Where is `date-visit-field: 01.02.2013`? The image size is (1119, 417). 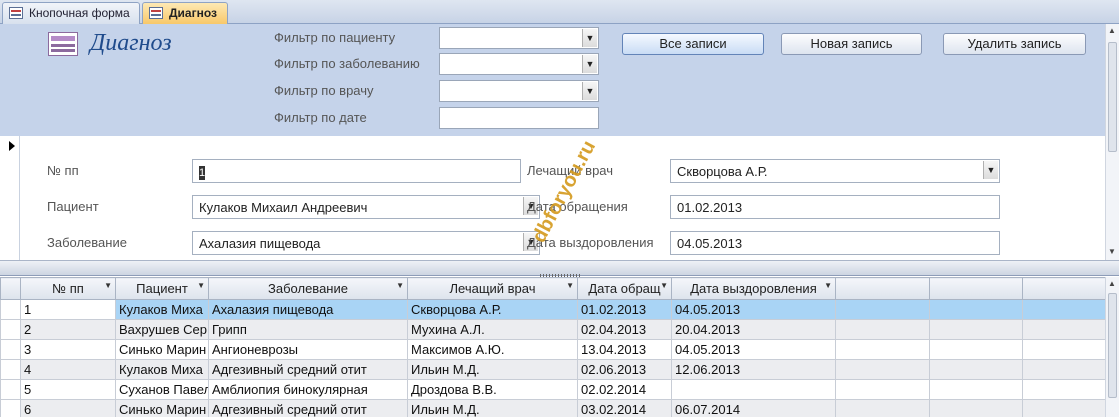 date-visit-field: 01.02.2013 is located at coordinates (835, 207).